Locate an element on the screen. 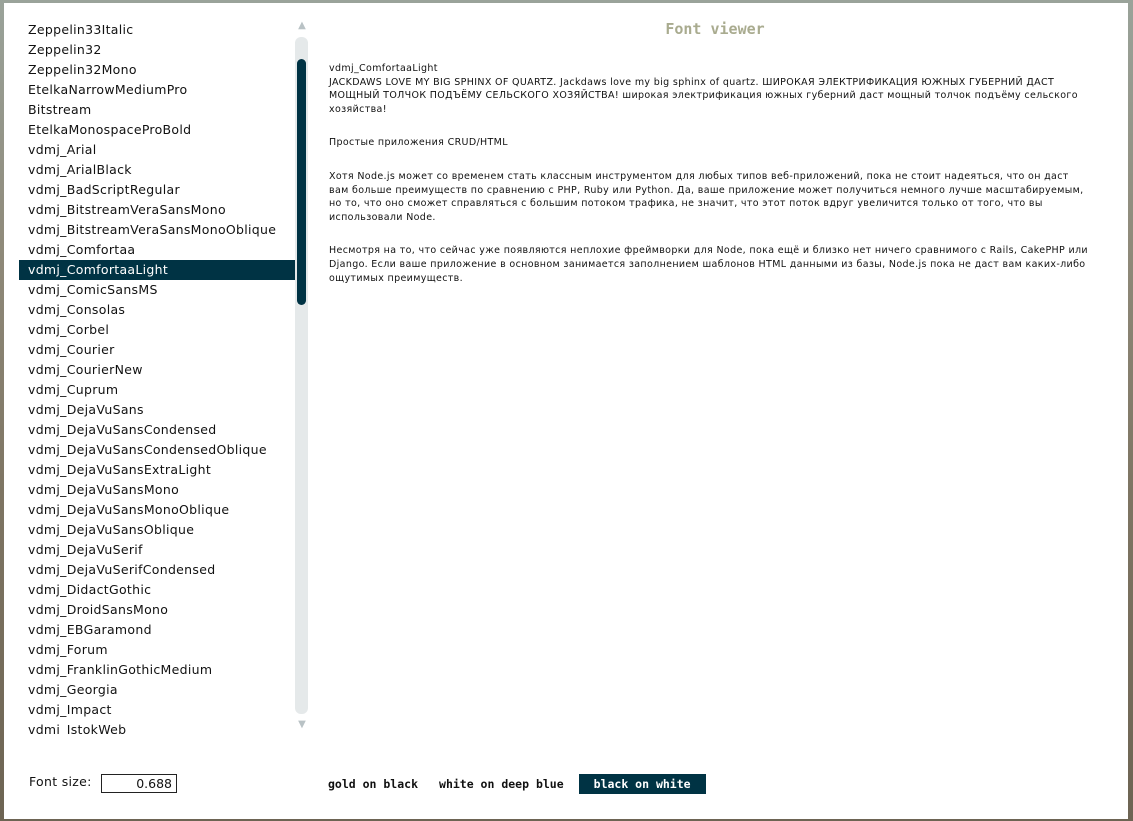 This screenshot has width=1133, height=821. preview-font-name: vdmj_ComfortaaLight is located at coordinates (383, 68).